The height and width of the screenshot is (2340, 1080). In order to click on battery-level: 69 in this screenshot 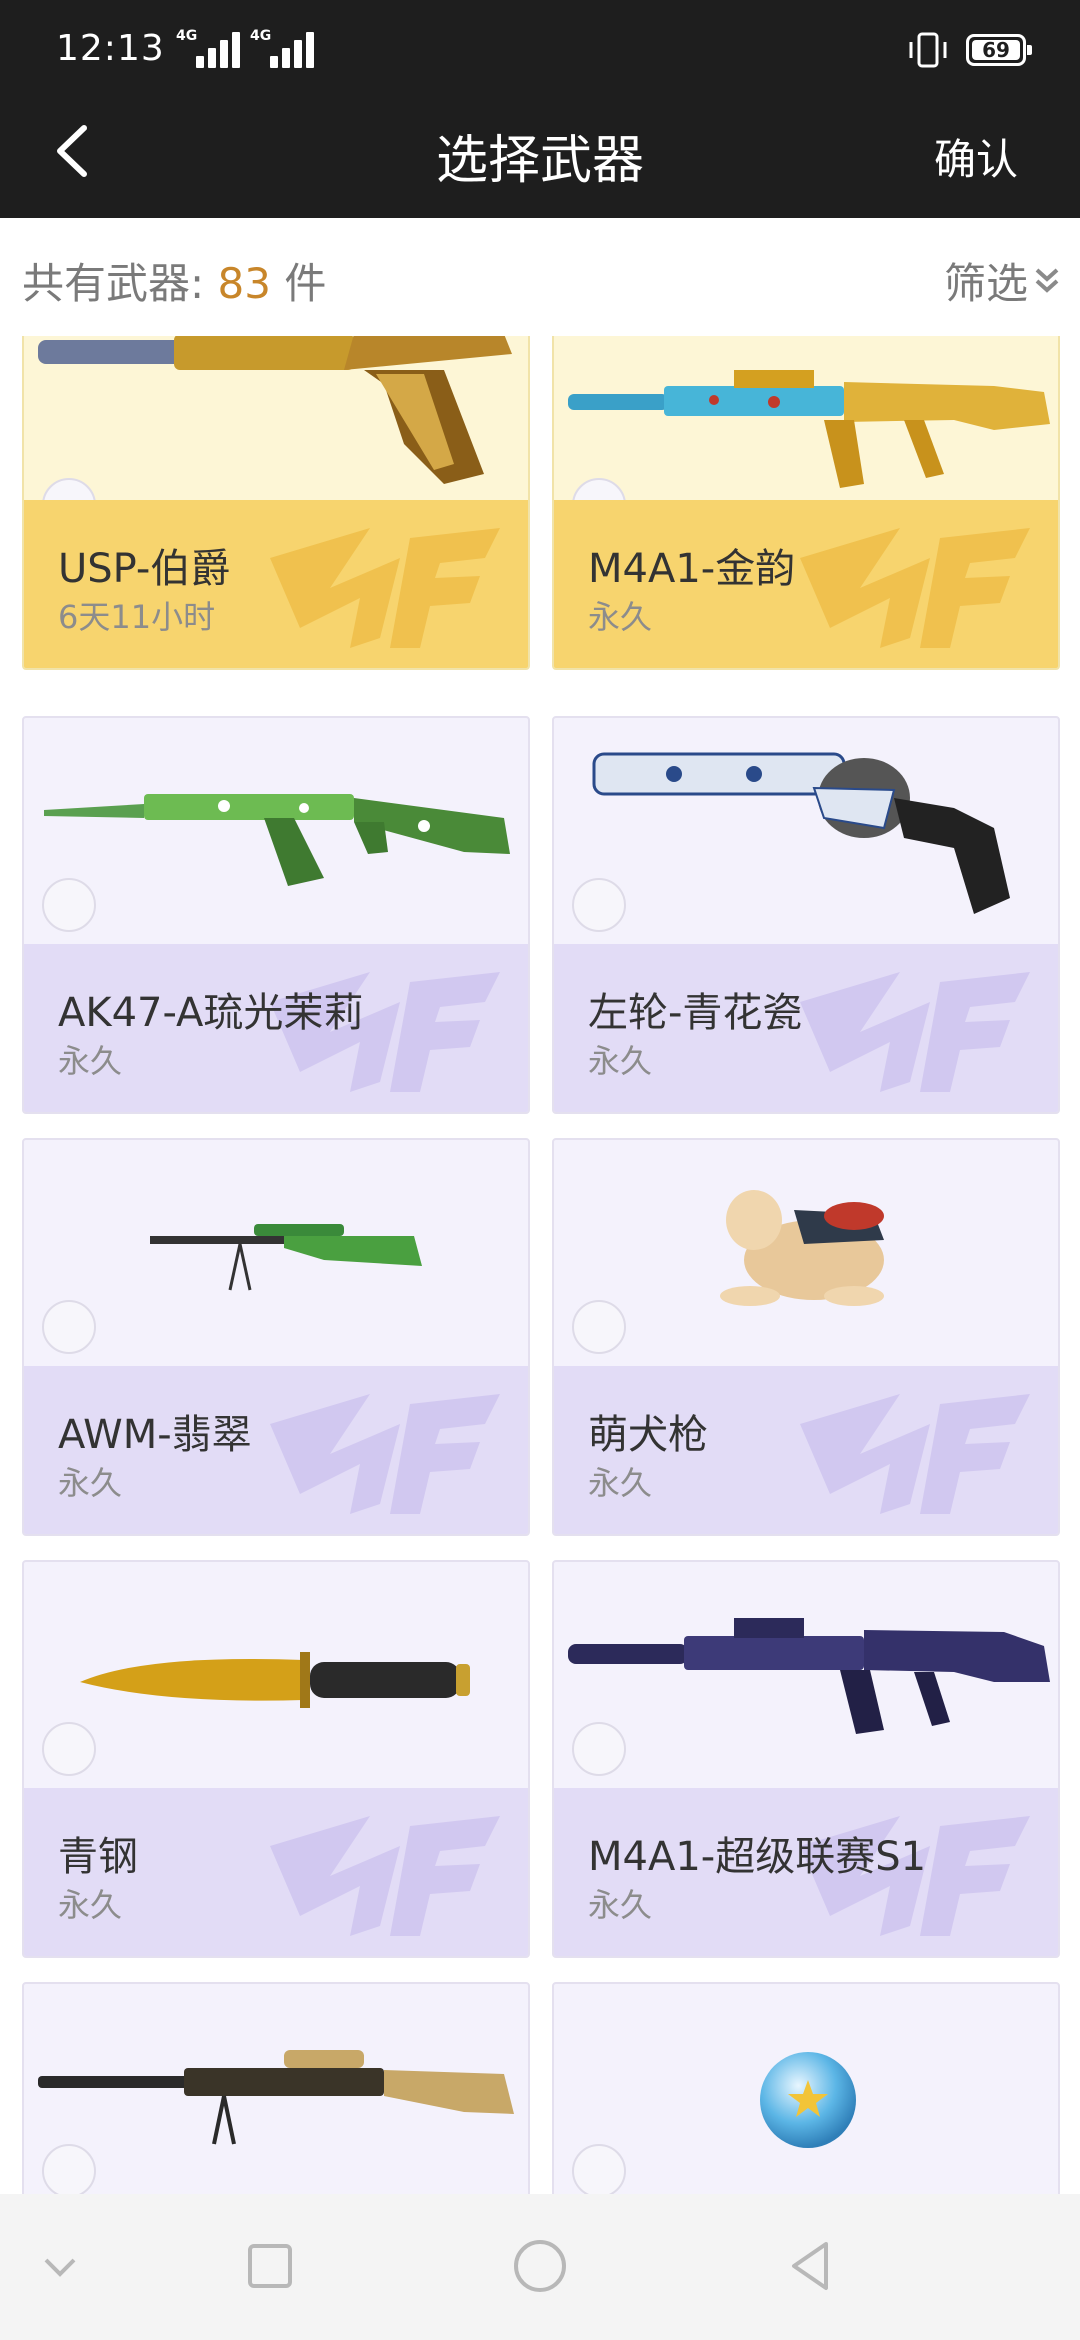, I will do `click(996, 50)`.